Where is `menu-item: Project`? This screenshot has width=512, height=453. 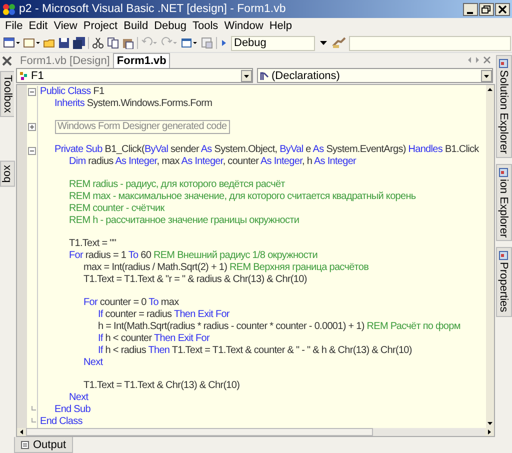 menu-item: Project is located at coordinates (100, 26).